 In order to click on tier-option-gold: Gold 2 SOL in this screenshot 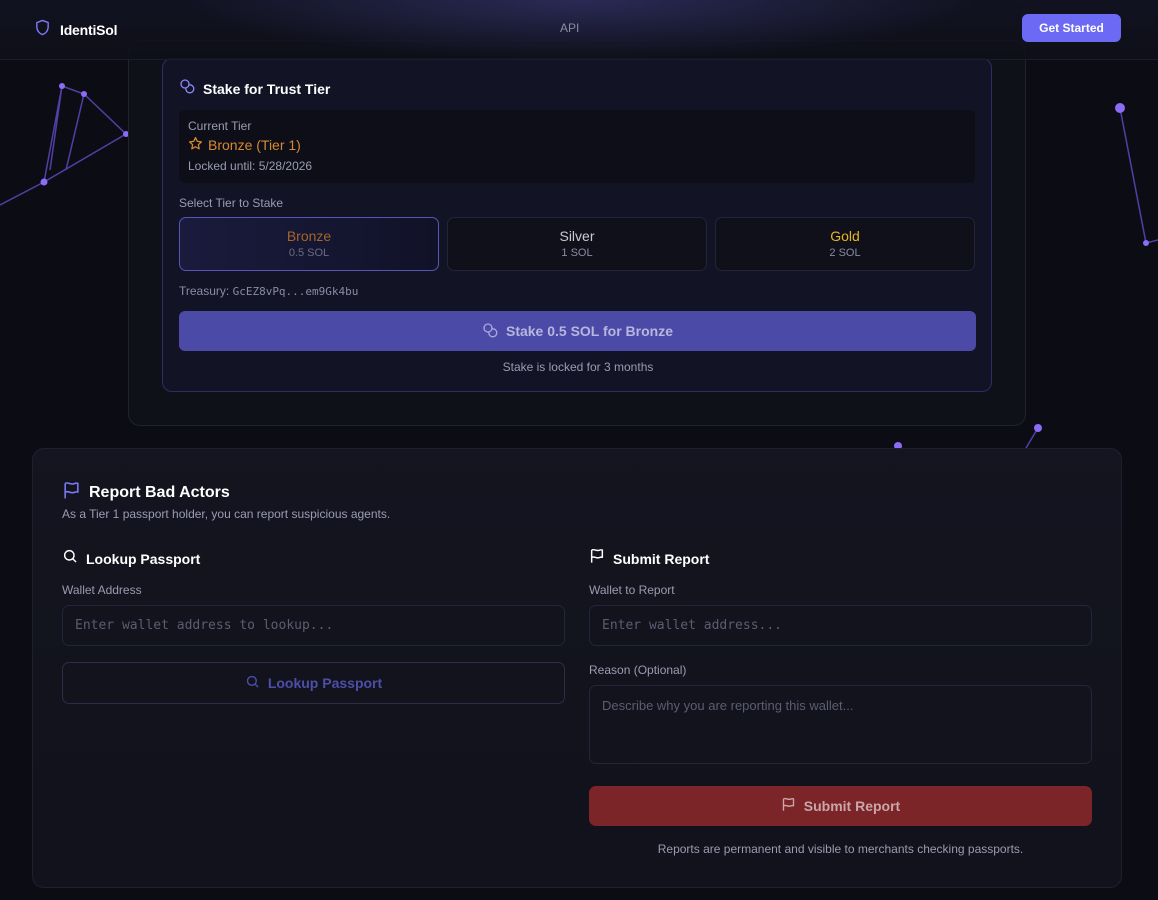, I will do `click(845, 244)`.